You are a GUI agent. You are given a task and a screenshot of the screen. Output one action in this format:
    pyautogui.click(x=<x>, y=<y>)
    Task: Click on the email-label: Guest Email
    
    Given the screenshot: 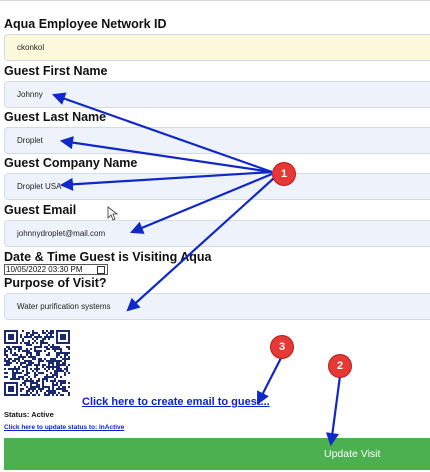 What is the action you would take?
    pyautogui.click(x=40, y=210)
    